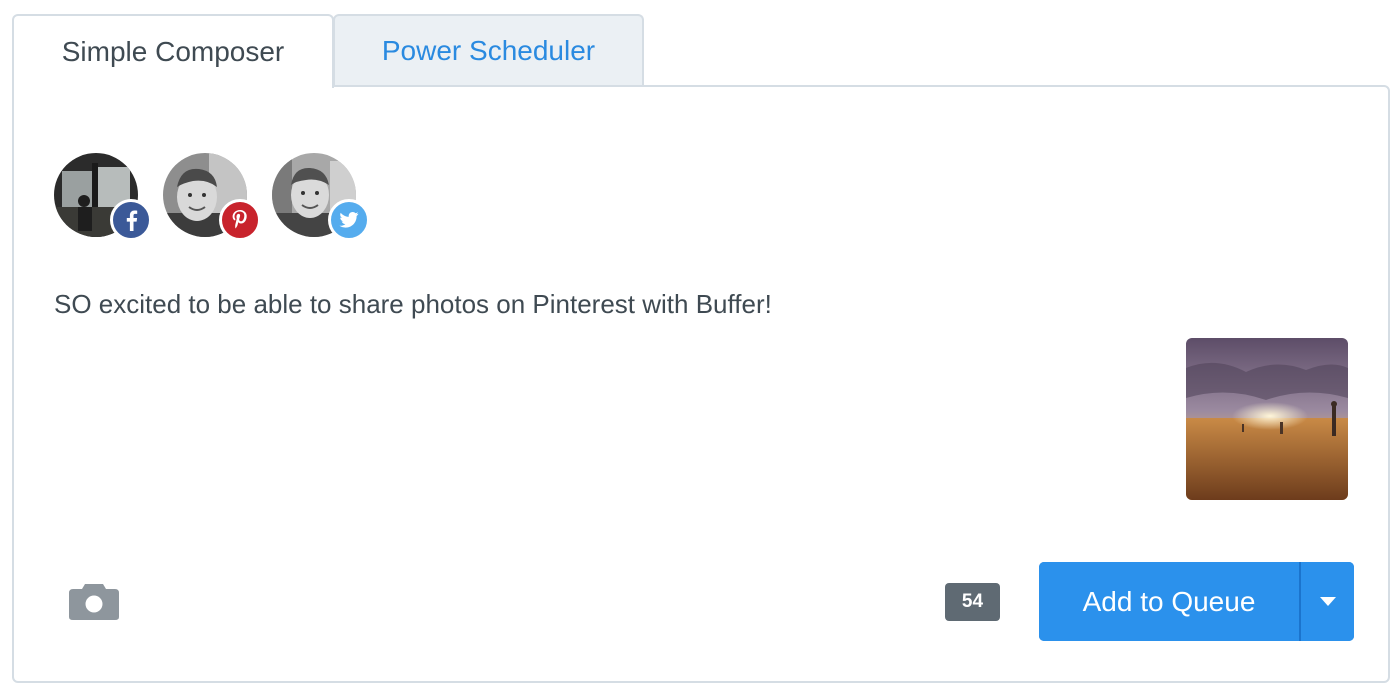 This screenshot has height=694, width=1400. I want to click on tab-power-scheduler-label: Power Scheduler, so click(488, 50).